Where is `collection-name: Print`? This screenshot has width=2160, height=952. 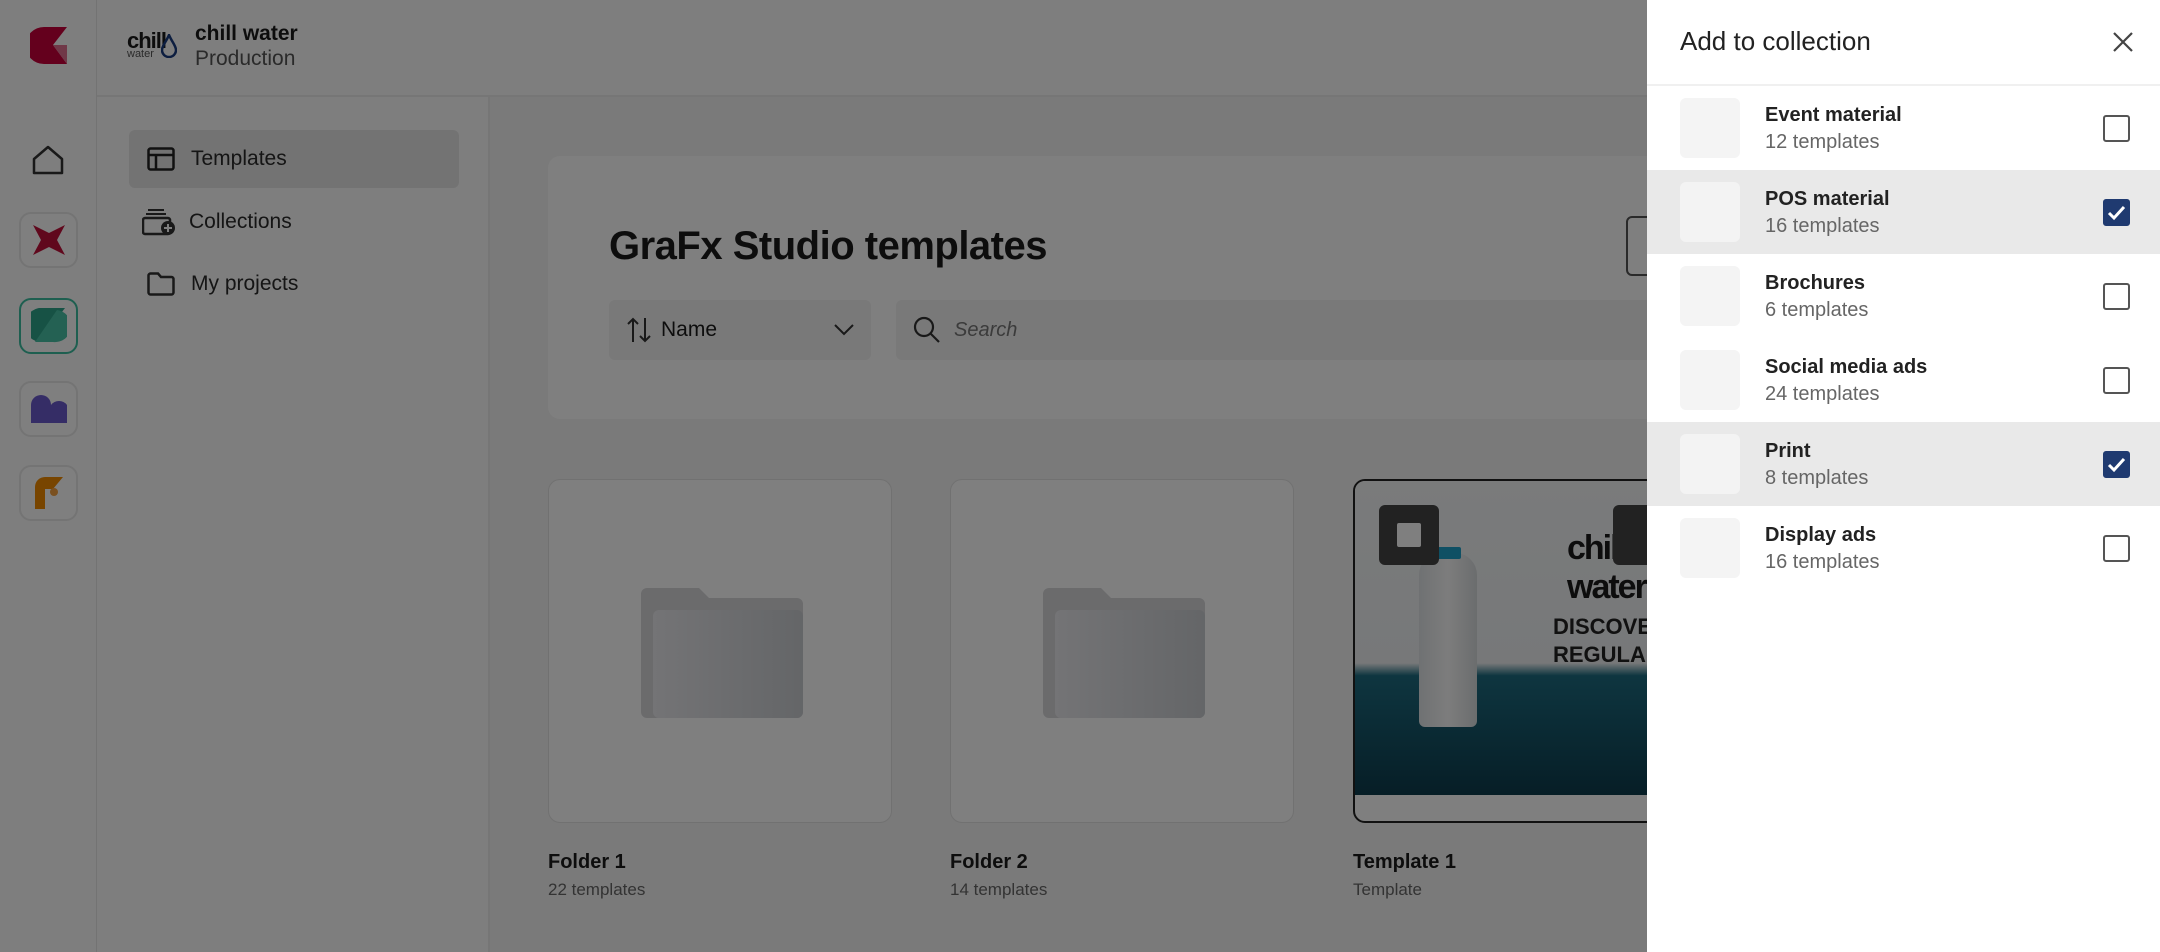 collection-name: Print is located at coordinates (1788, 451).